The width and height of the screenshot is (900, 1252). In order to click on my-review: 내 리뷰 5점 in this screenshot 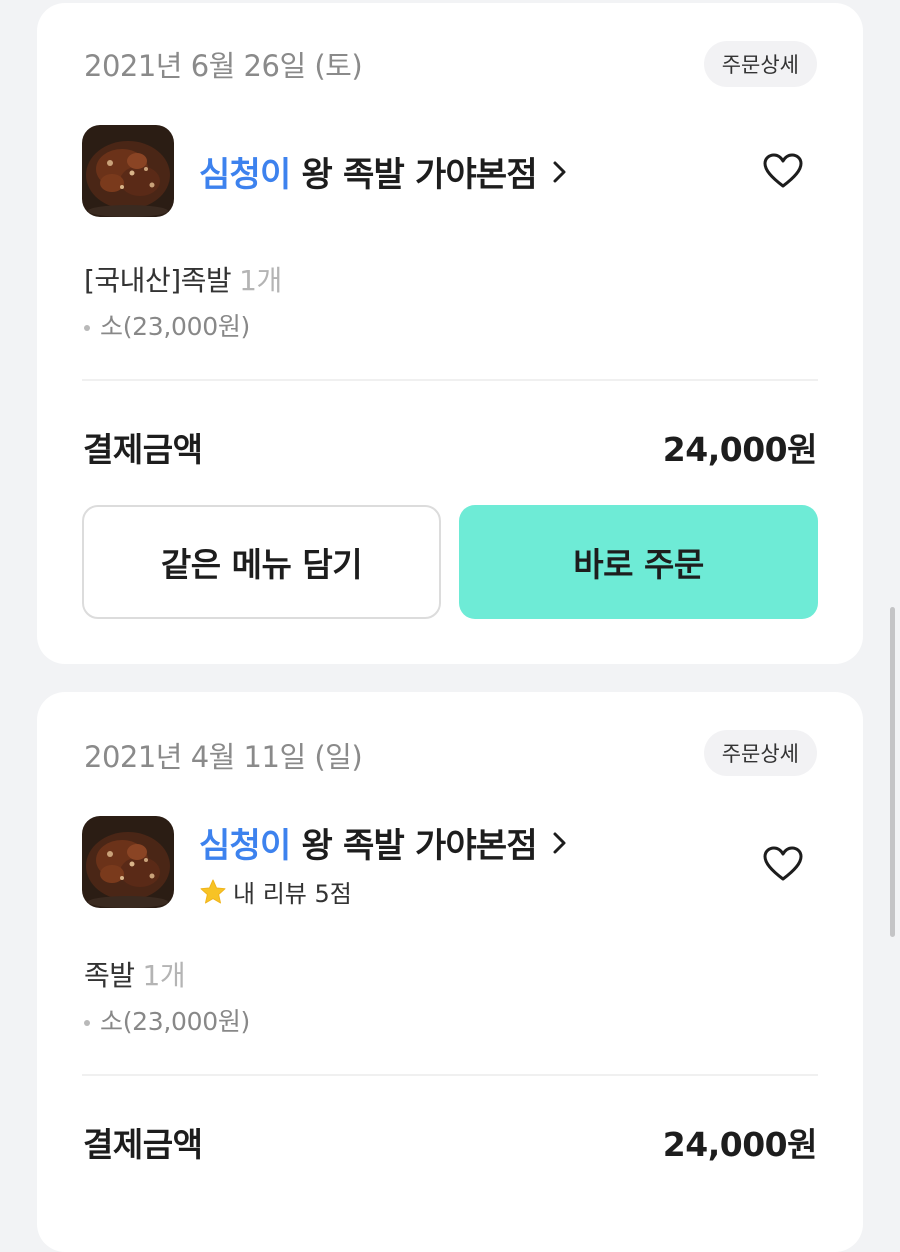, I will do `click(275, 891)`.